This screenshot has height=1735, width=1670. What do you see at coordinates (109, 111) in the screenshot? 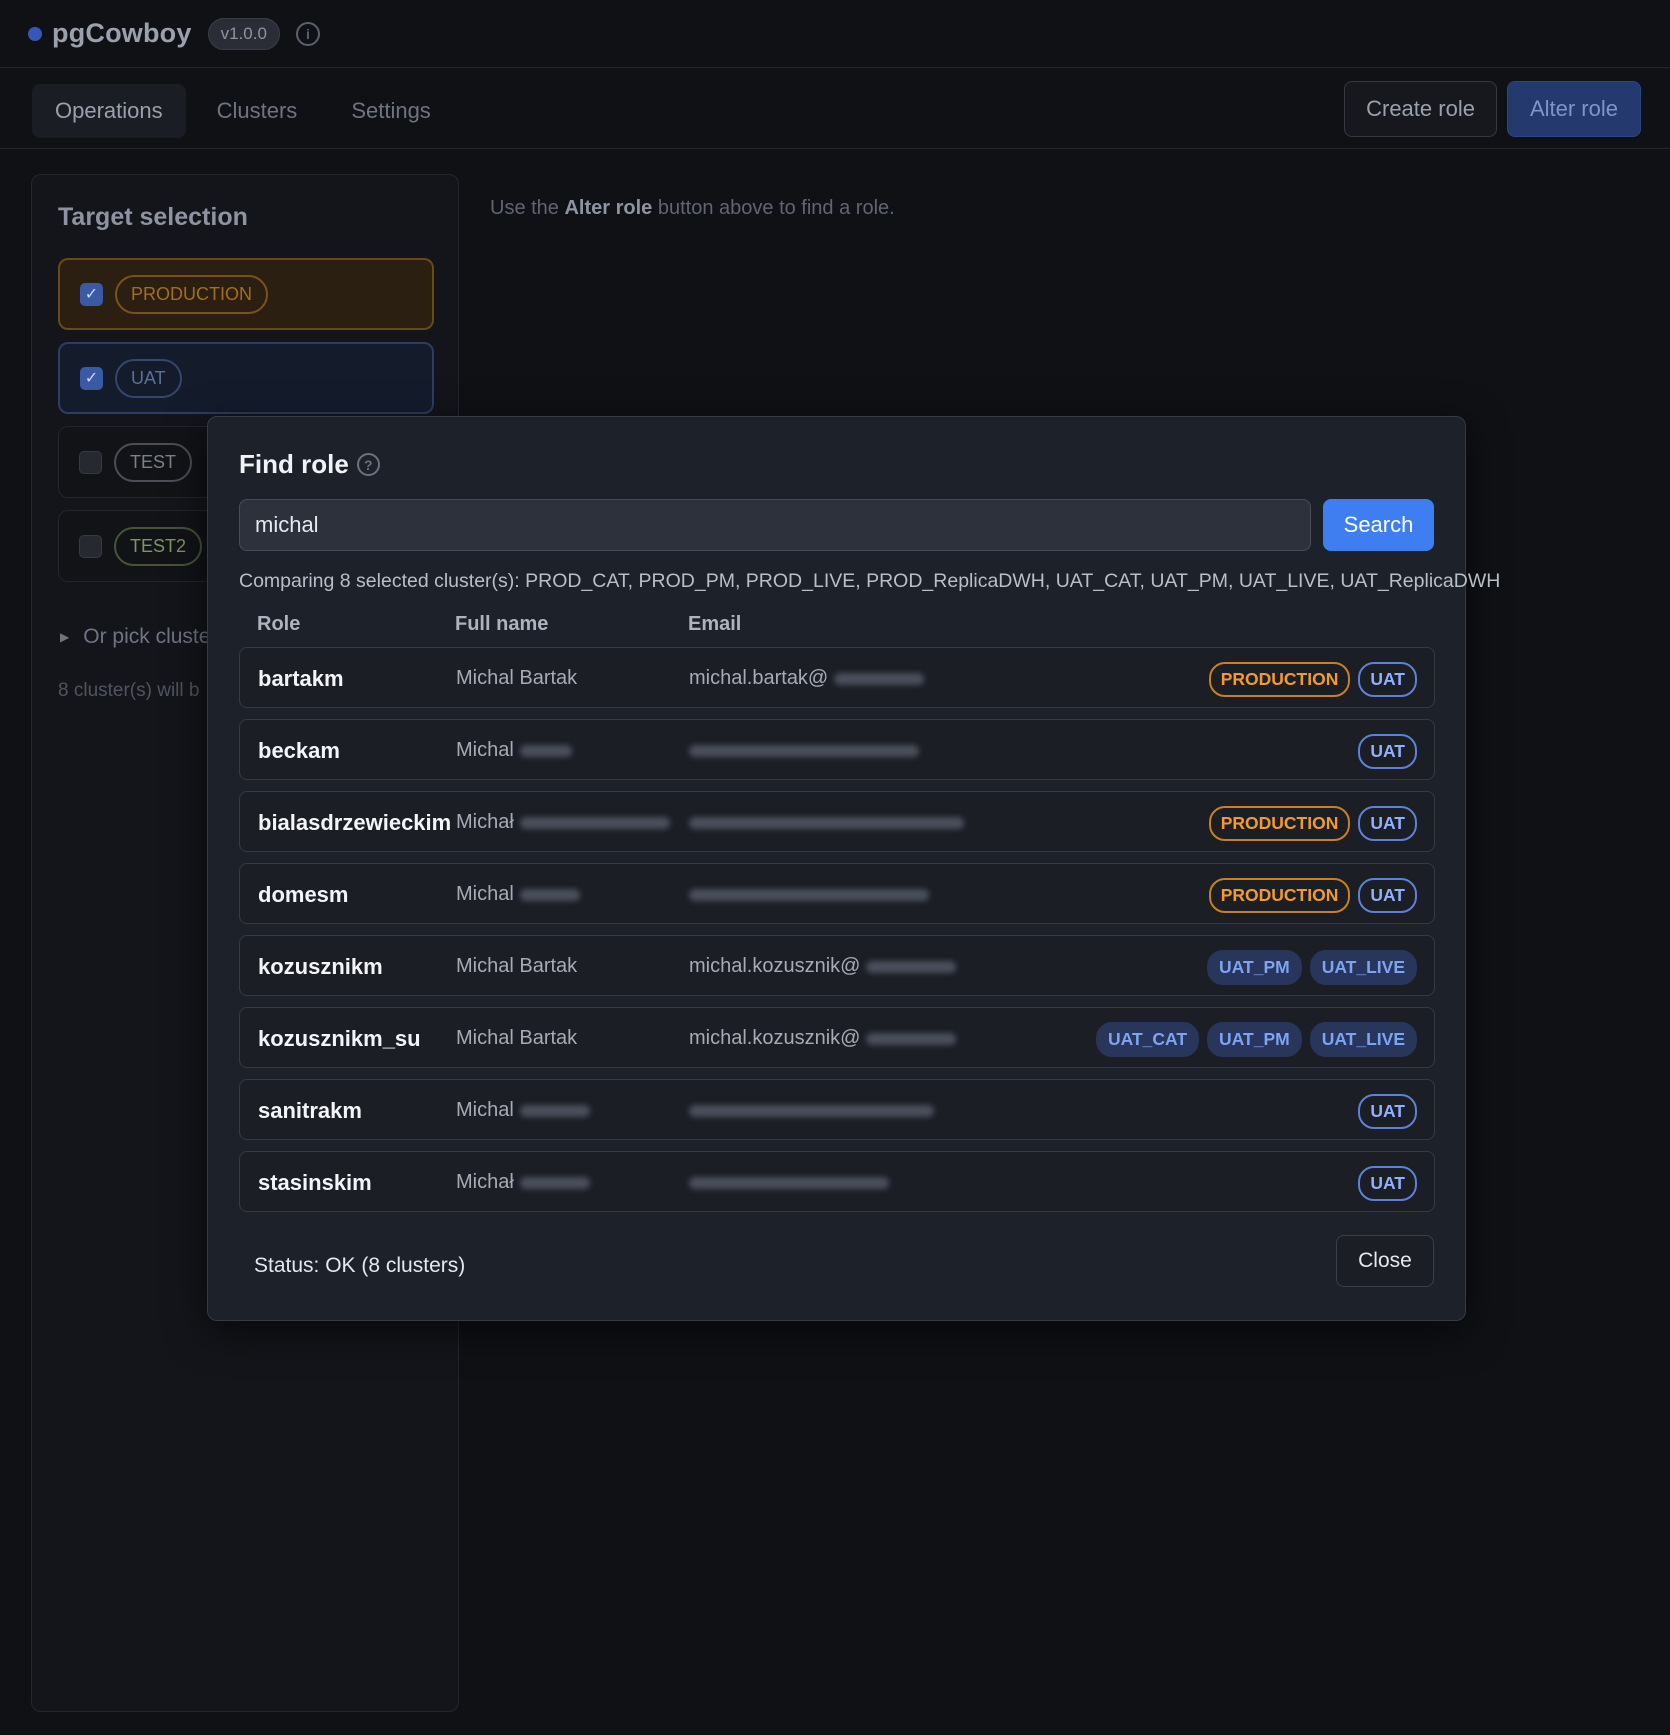
I see `tab-operations: Operations` at bounding box center [109, 111].